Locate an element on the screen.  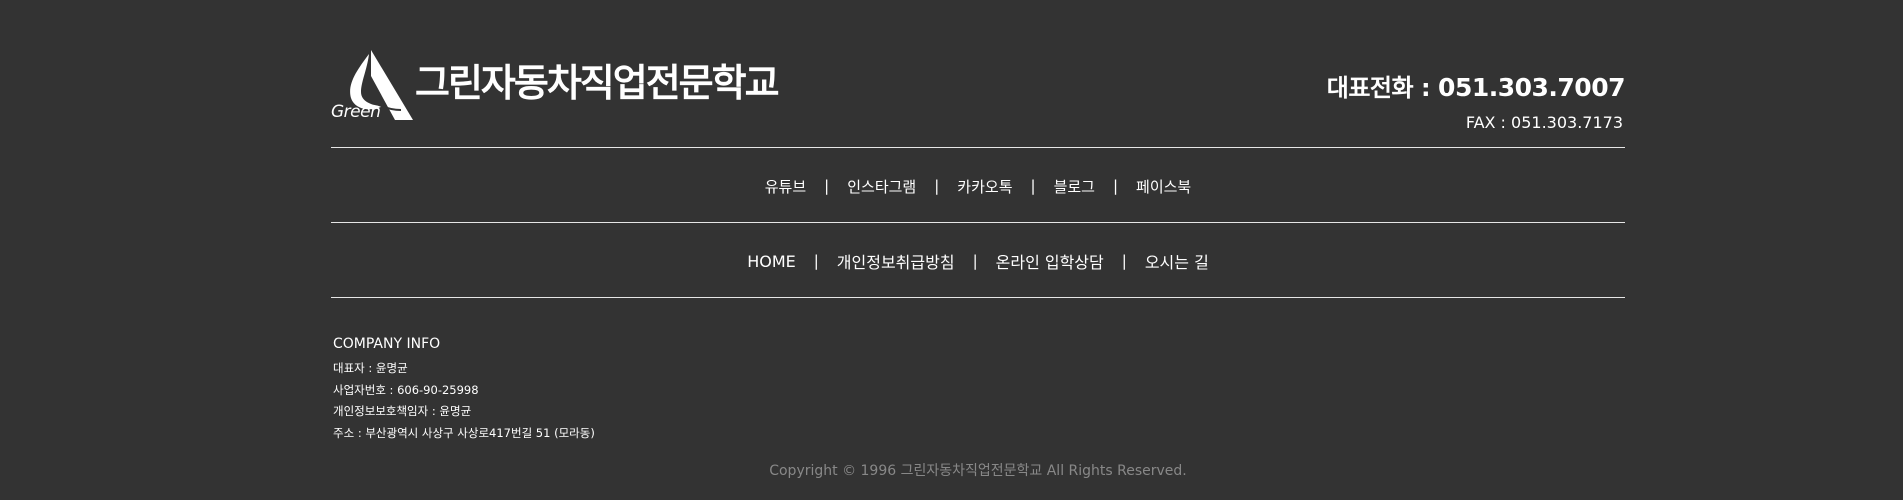
school-name: 그린자동차직업전문학교 is located at coordinates (597, 83).